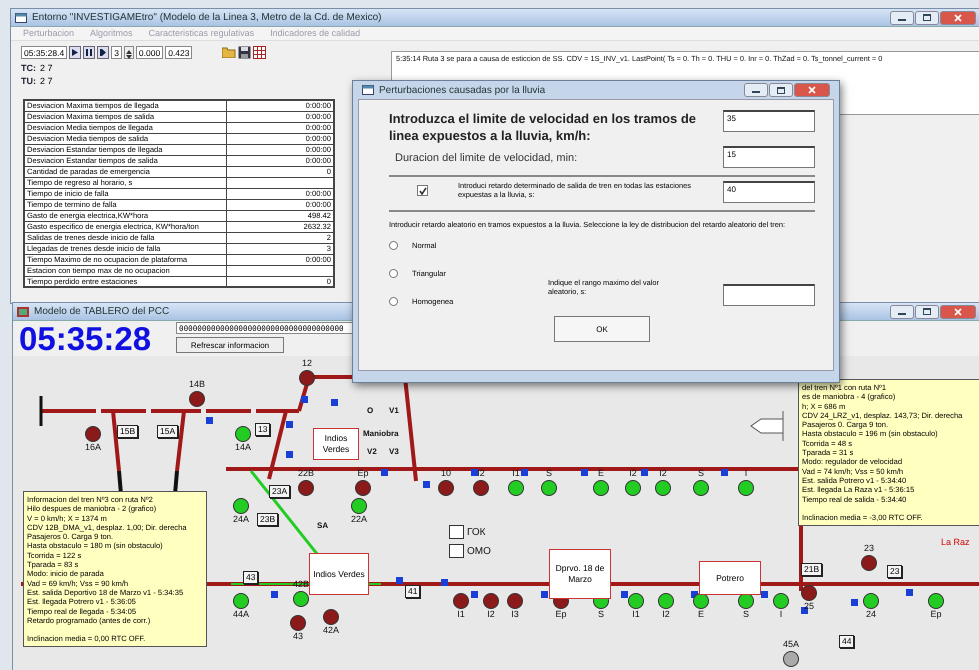 Image resolution: width=979 pixels, height=670 pixels. What do you see at coordinates (93, 447) in the screenshot?
I see `signal-label: 16A` at bounding box center [93, 447].